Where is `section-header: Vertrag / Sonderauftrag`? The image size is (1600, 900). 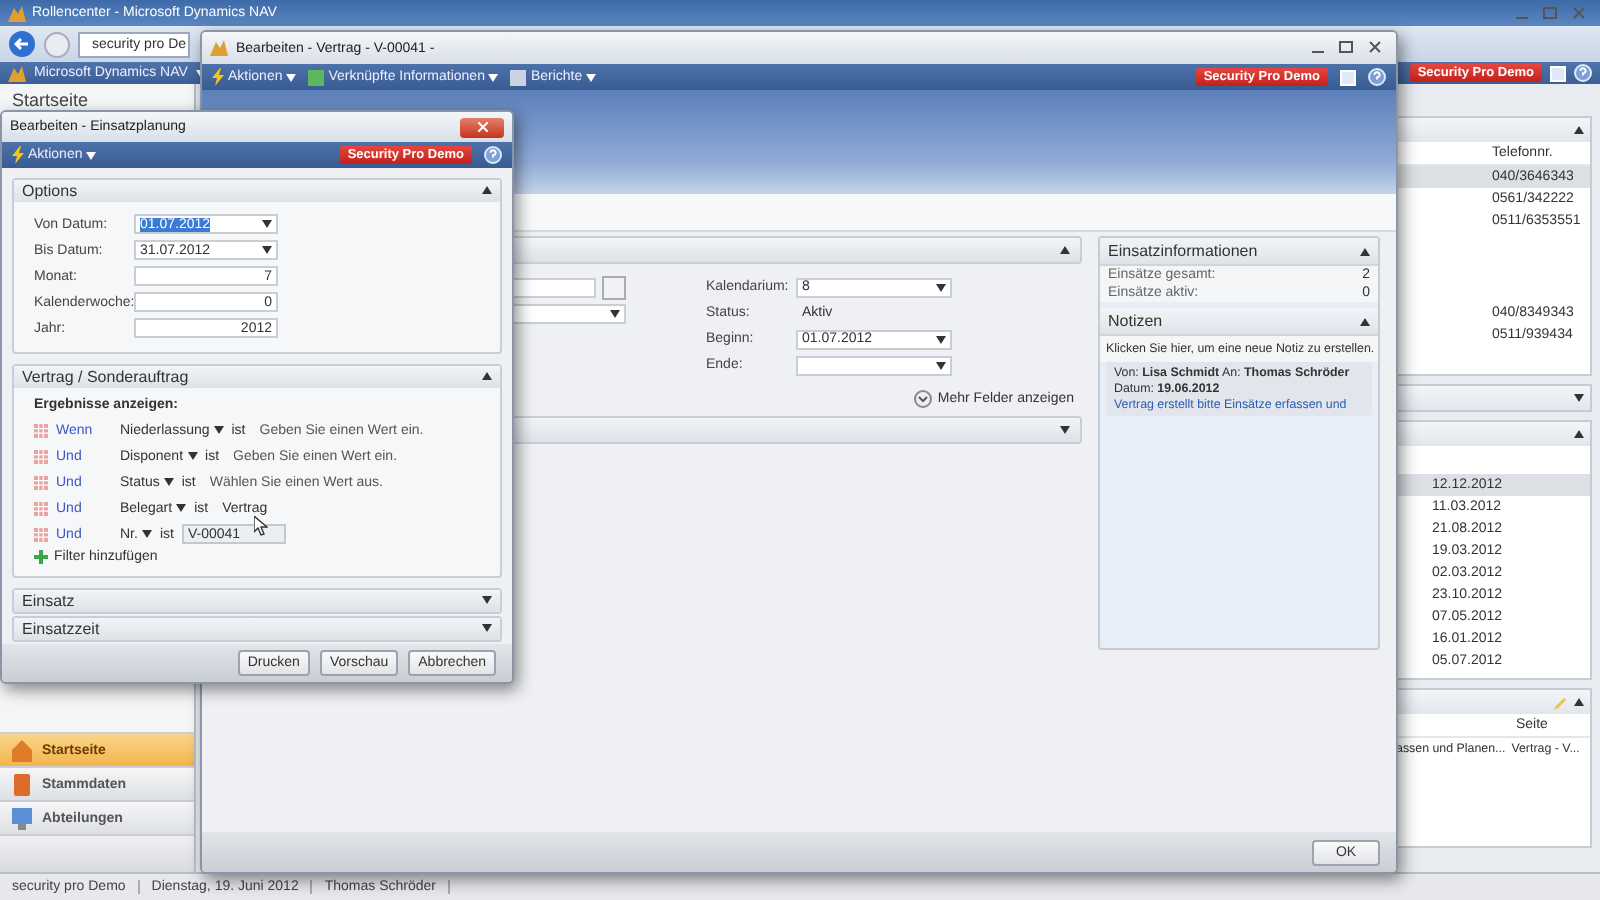
section-header: Vertrag / Sonderauftrag is located at coordinates (257, 376).